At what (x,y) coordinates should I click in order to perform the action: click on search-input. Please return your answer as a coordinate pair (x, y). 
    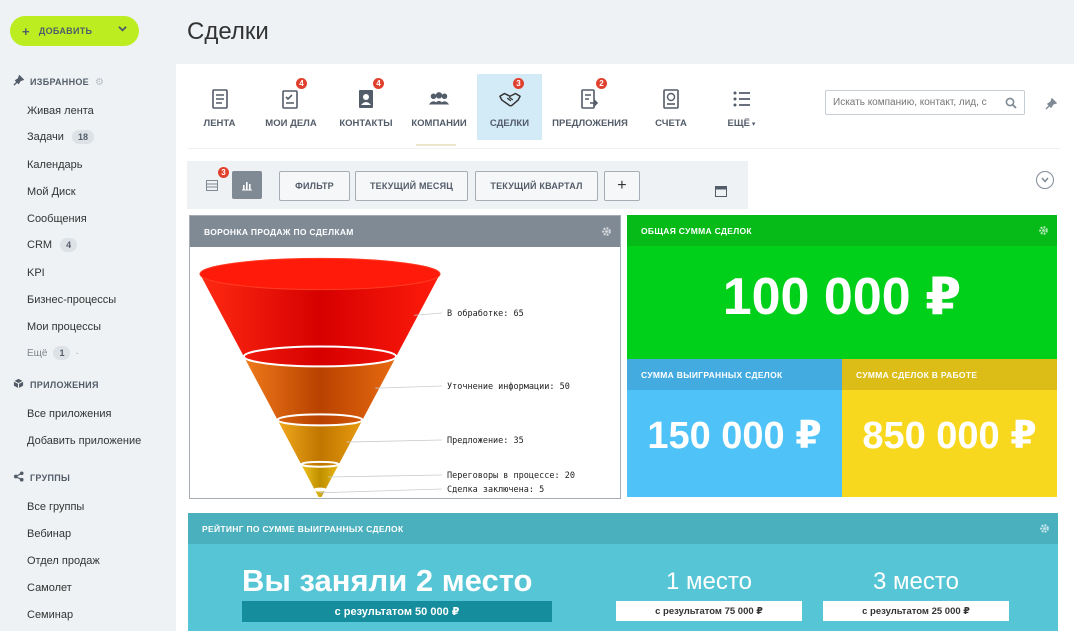
    Looking at the image, I should click on (925, 102).